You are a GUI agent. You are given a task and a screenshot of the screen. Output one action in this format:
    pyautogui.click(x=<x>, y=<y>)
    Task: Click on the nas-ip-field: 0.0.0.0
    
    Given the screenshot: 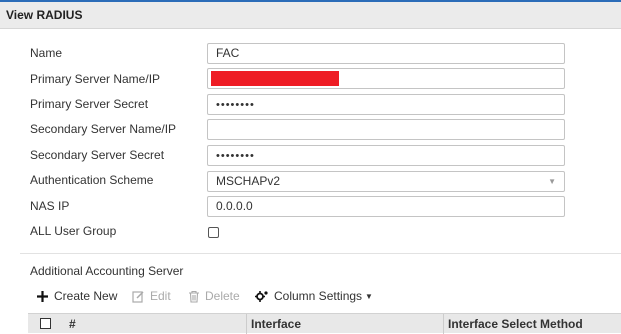 What is the action you would take?
    pyautogui.click(x=386, y=206)
    